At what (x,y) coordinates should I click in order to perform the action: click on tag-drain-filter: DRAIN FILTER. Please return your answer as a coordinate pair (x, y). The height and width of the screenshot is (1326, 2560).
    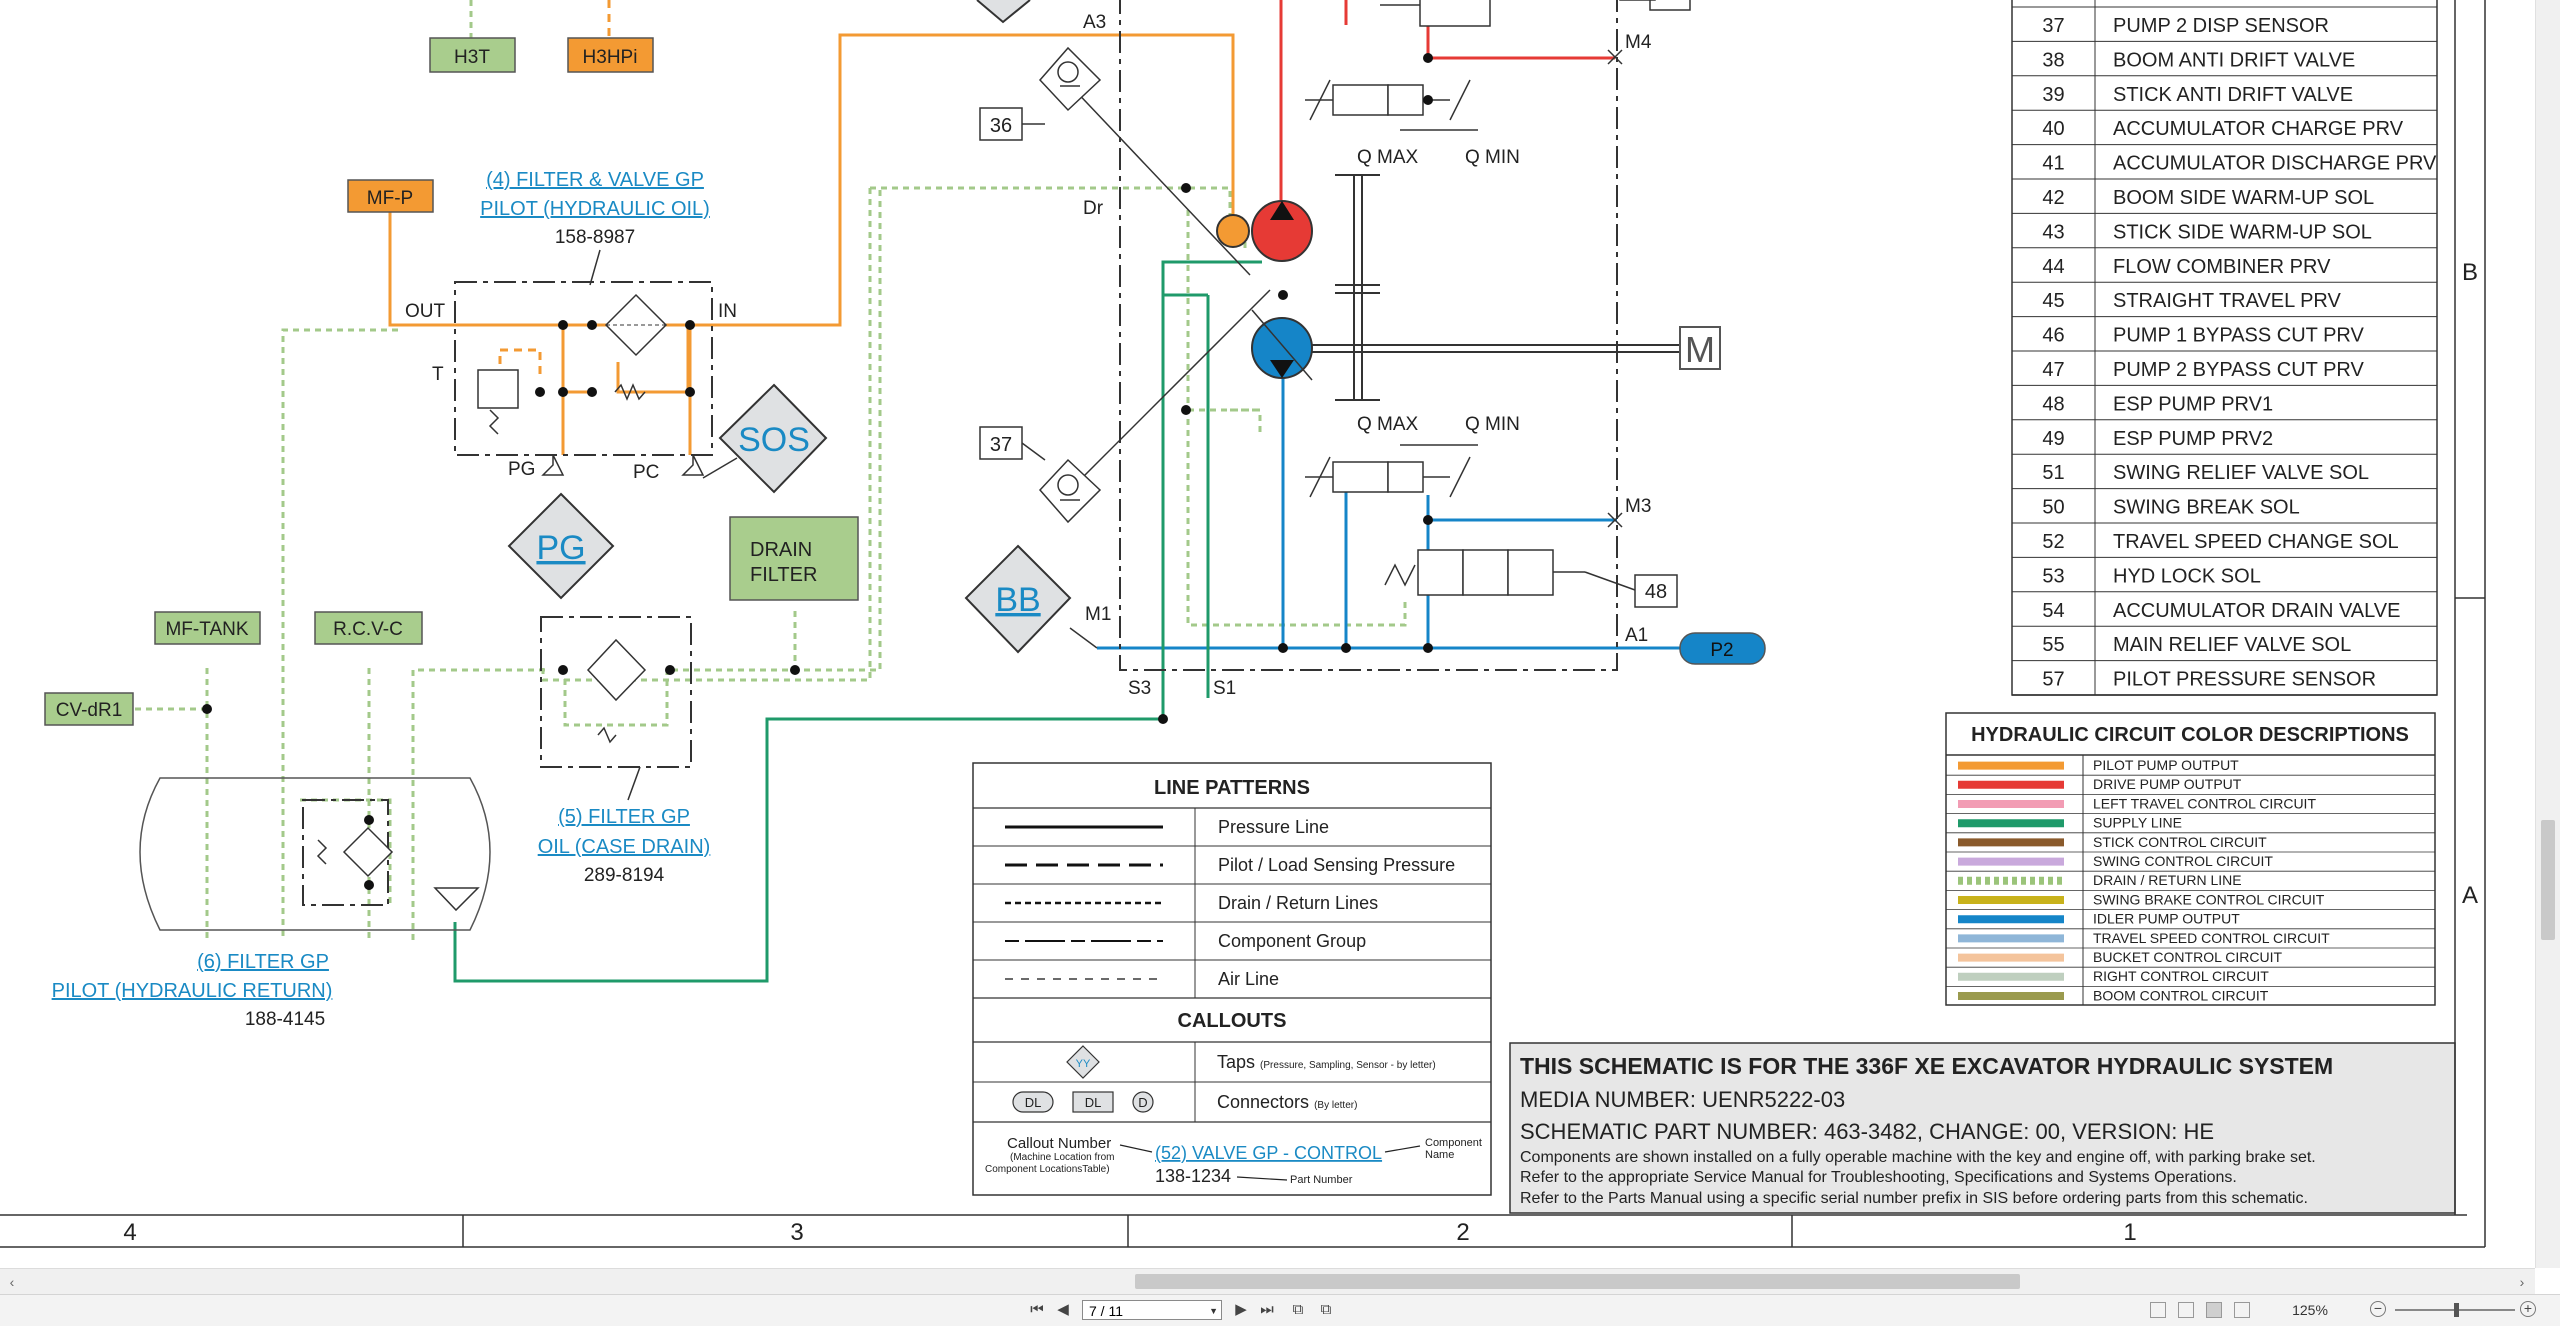
    Looking at the image, I should click on (794, 558).